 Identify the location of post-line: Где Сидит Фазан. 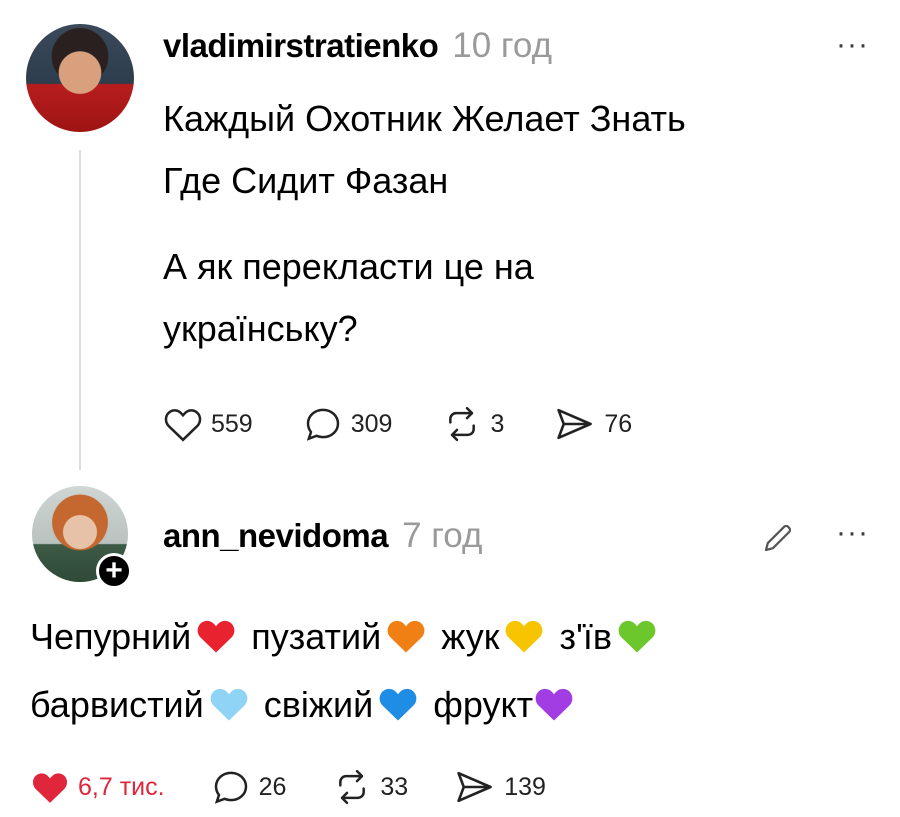
(306, 180).